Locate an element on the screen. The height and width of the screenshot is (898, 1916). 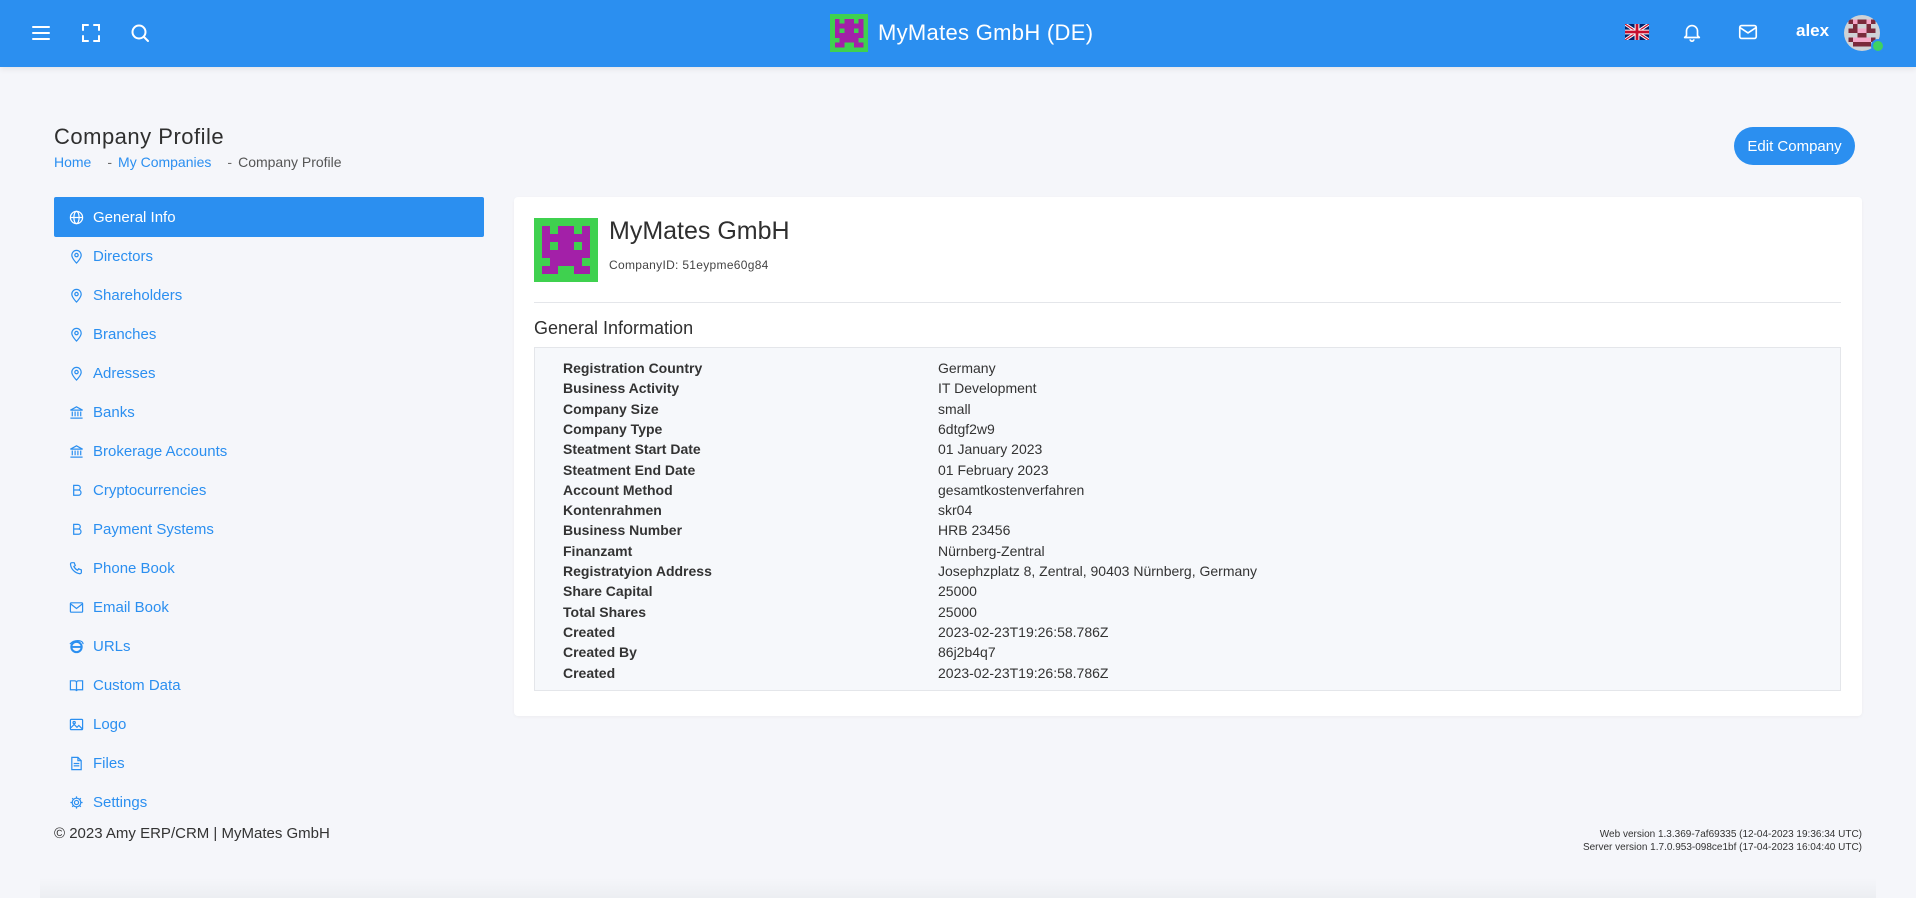
sidebar-item-adresses: Adresses is located at coordinates (269, 373).